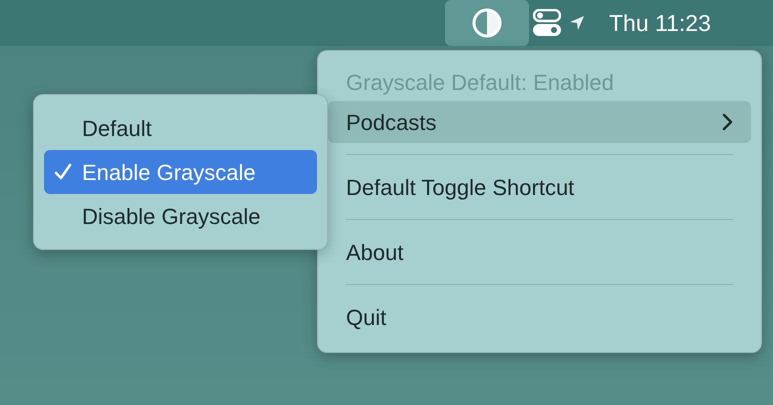 The height and width of the screenshot is (405, 773). I want to click on toggle-switches-icon, so click(547, 23).